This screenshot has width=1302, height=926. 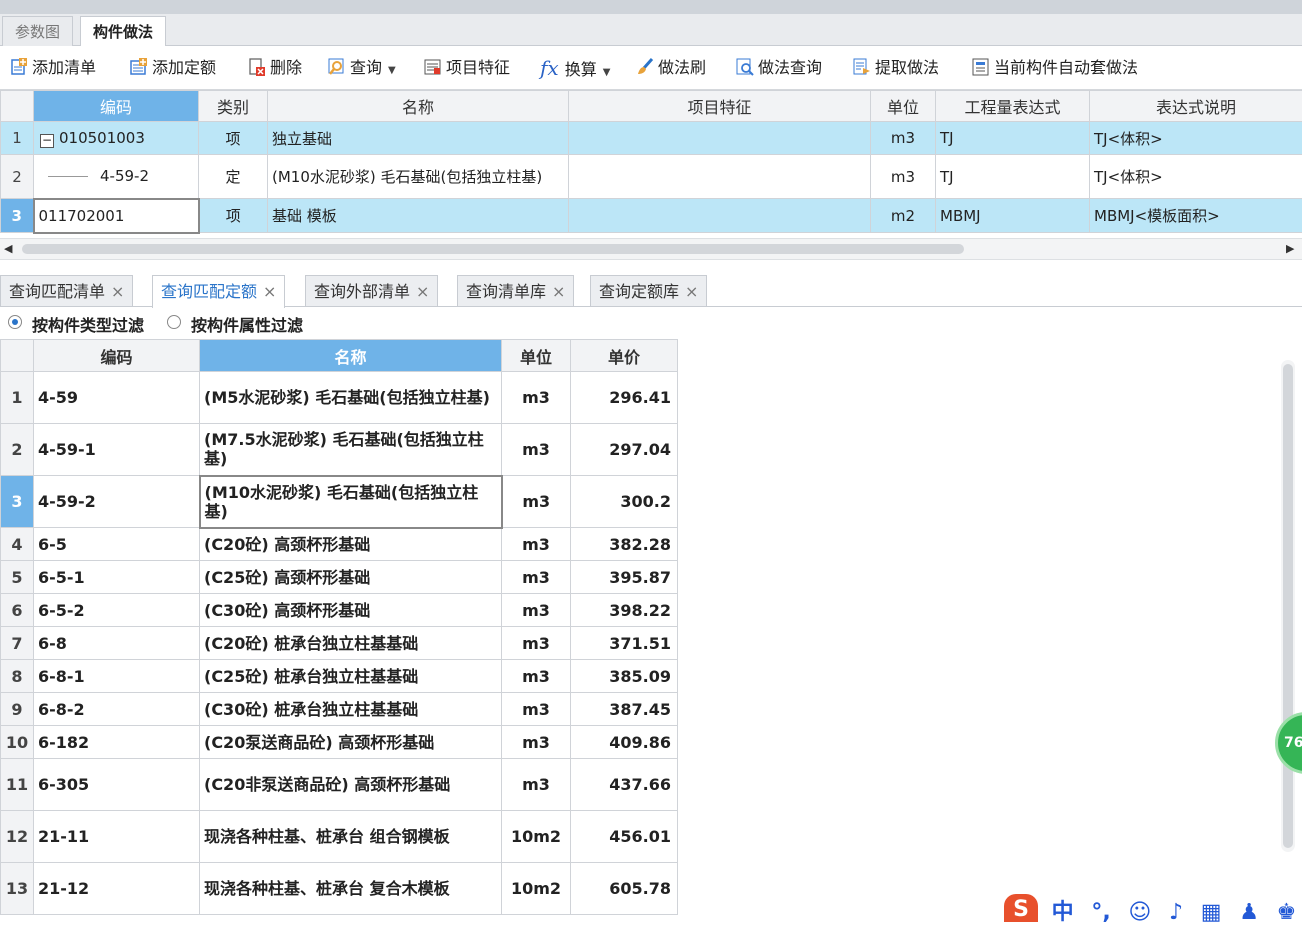 What do you see at coordinates (624, 742) in the screenshot?
I see `price-cell: 409.86` at bounding box center [624, 742].